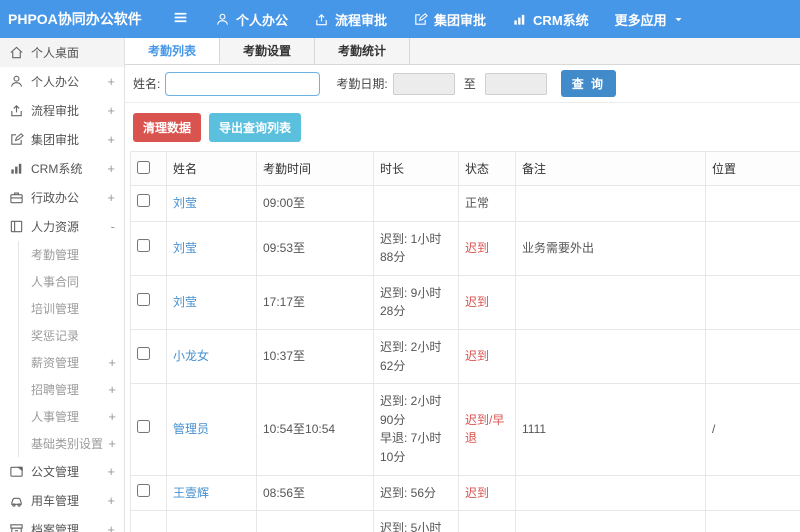  I want to click on sidebar-subitem-label: 人事合同, so click(55, 282).